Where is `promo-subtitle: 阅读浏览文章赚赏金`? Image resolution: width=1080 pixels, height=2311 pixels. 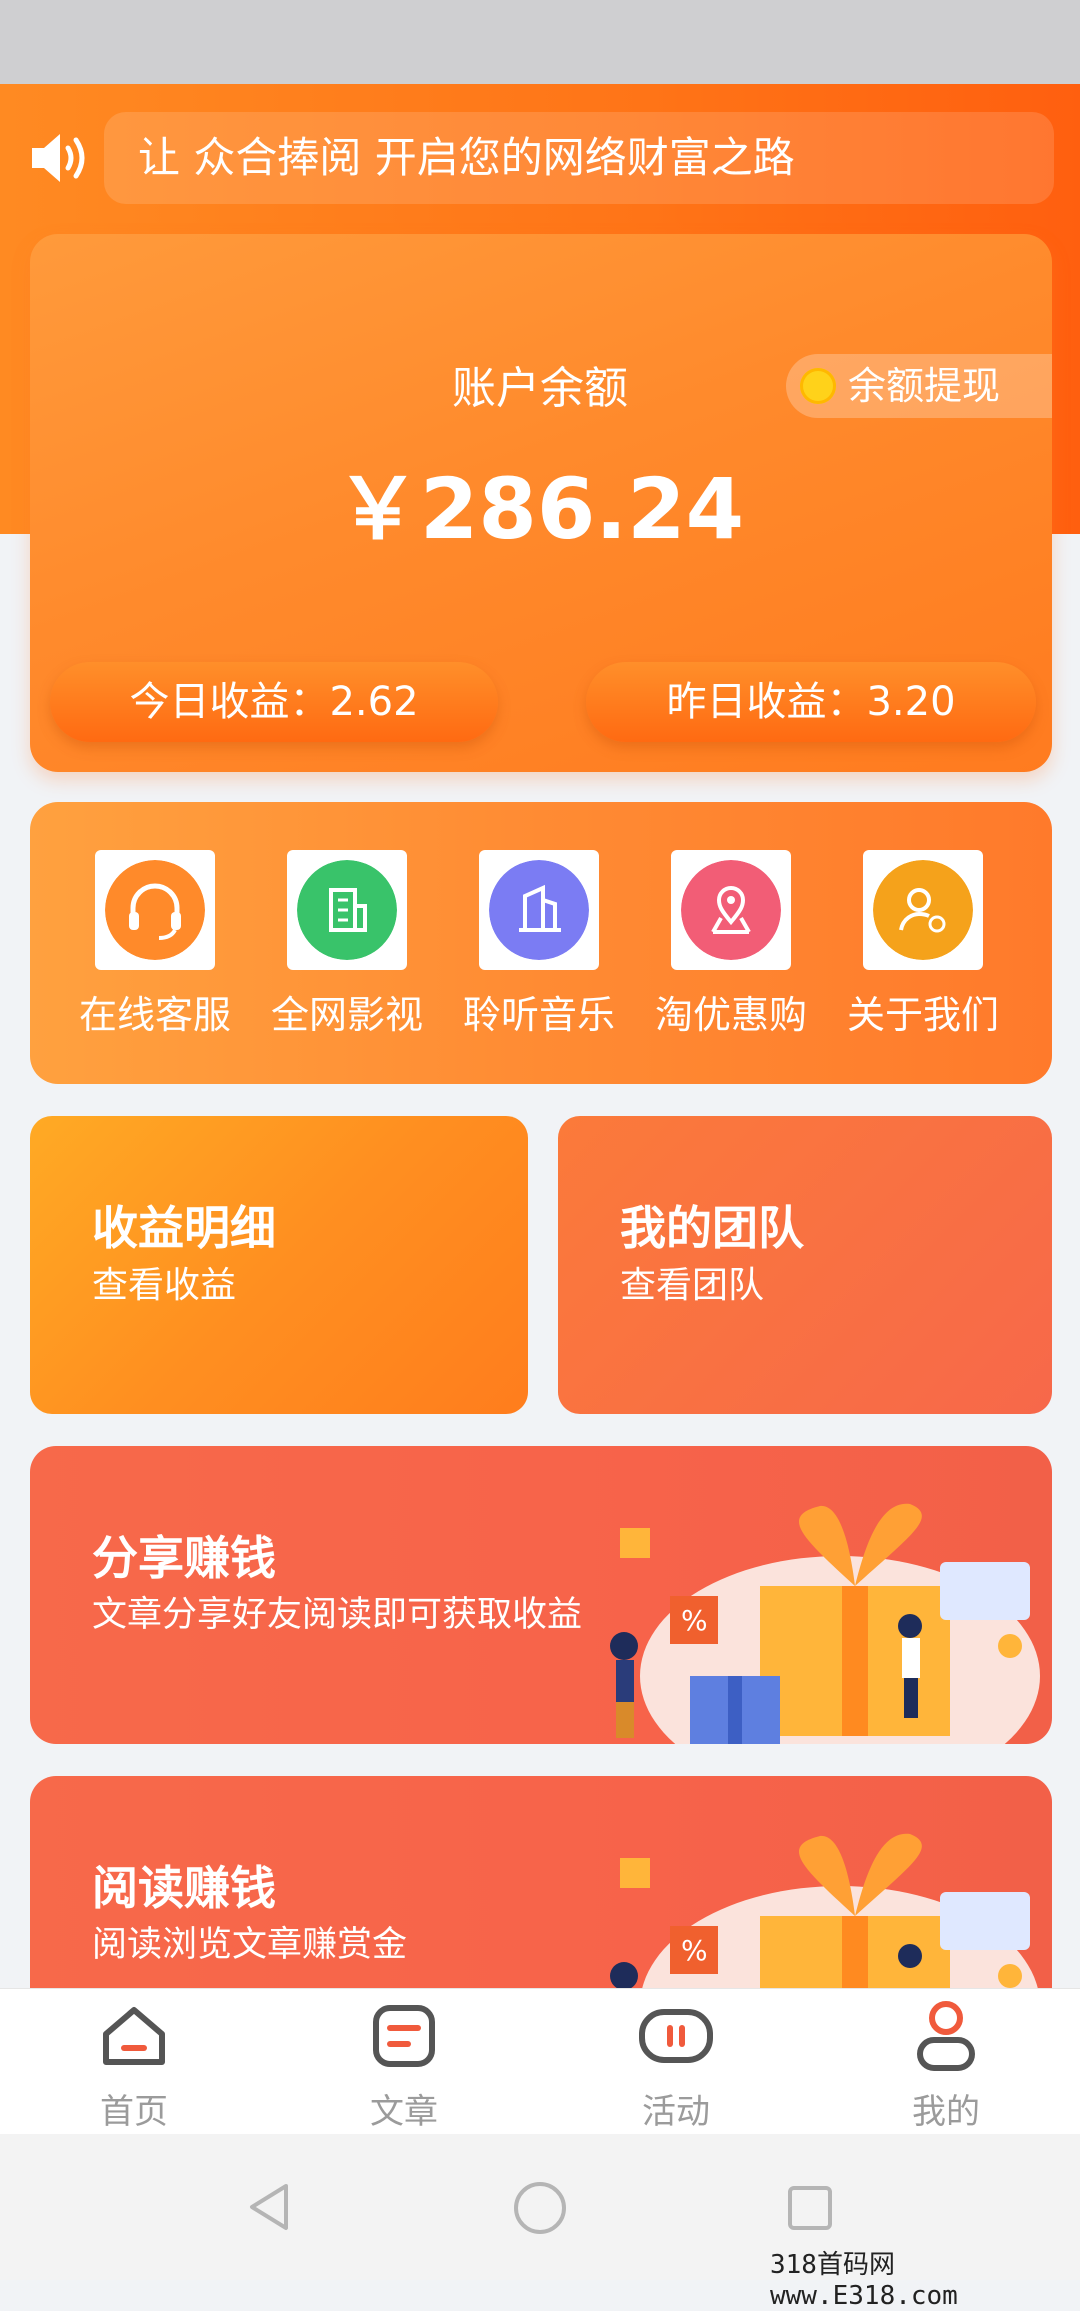
promo-subtitle: 阅读浏览文章赚赏金 is located at coordinates (250, 1945).